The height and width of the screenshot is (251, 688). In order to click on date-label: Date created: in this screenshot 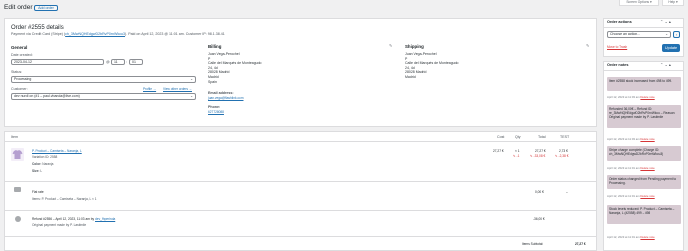, I will do `click(22, 55)`.